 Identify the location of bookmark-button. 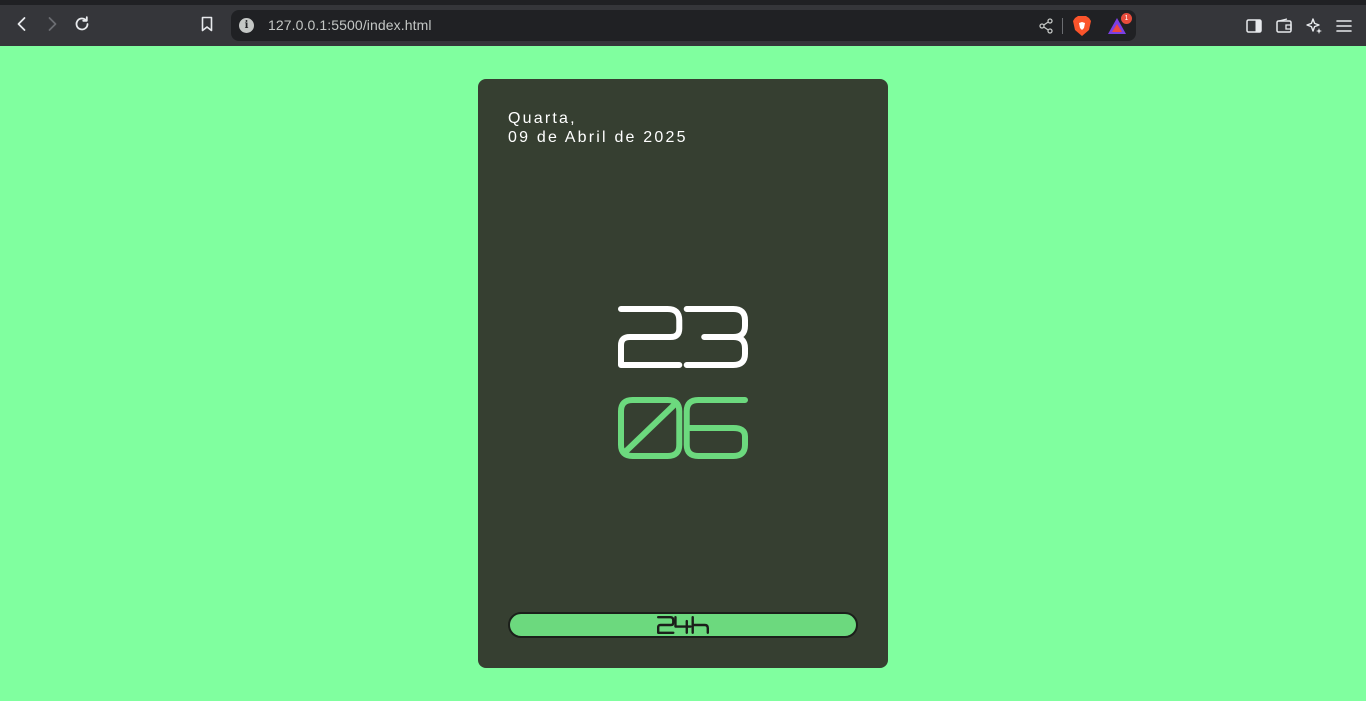
(207, 26).